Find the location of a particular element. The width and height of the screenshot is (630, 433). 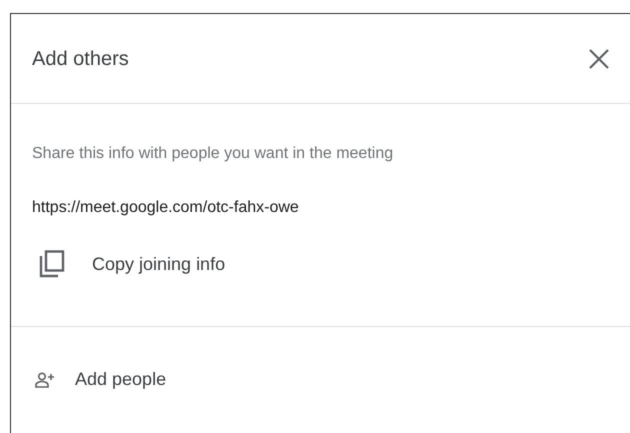

add-people-button: Add people is located at coordinates (100, 379).